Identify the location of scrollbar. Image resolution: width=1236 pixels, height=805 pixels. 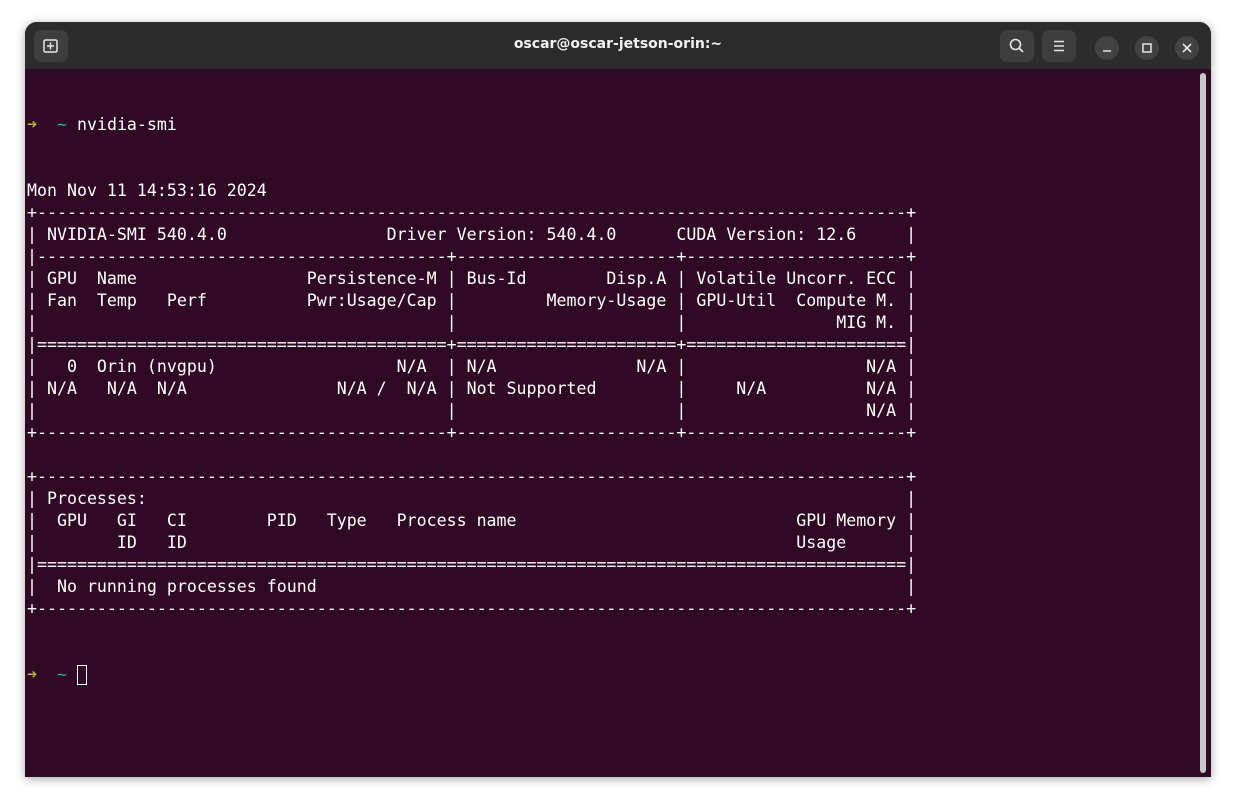
(1203, 423).